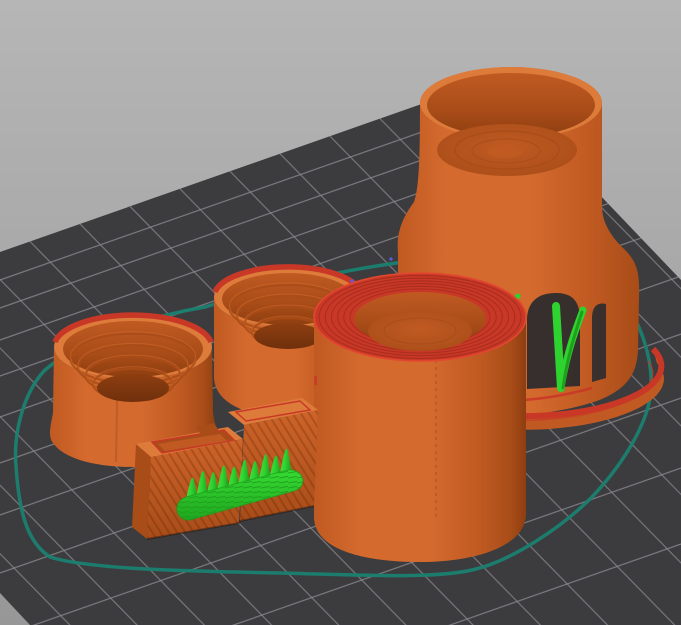 The height and width of the screenshot is (625, 681). Describe the element at coordinates (505, 152) in the screenshot. I see `adapter-floor-center` at that location.